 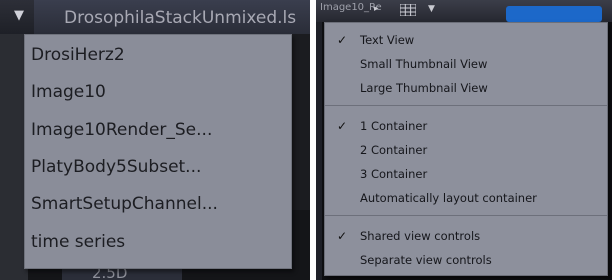 What do you see at coordinates (319, 151) in the screenshot?
I see `side-strip` at bounding box center [319, 151].